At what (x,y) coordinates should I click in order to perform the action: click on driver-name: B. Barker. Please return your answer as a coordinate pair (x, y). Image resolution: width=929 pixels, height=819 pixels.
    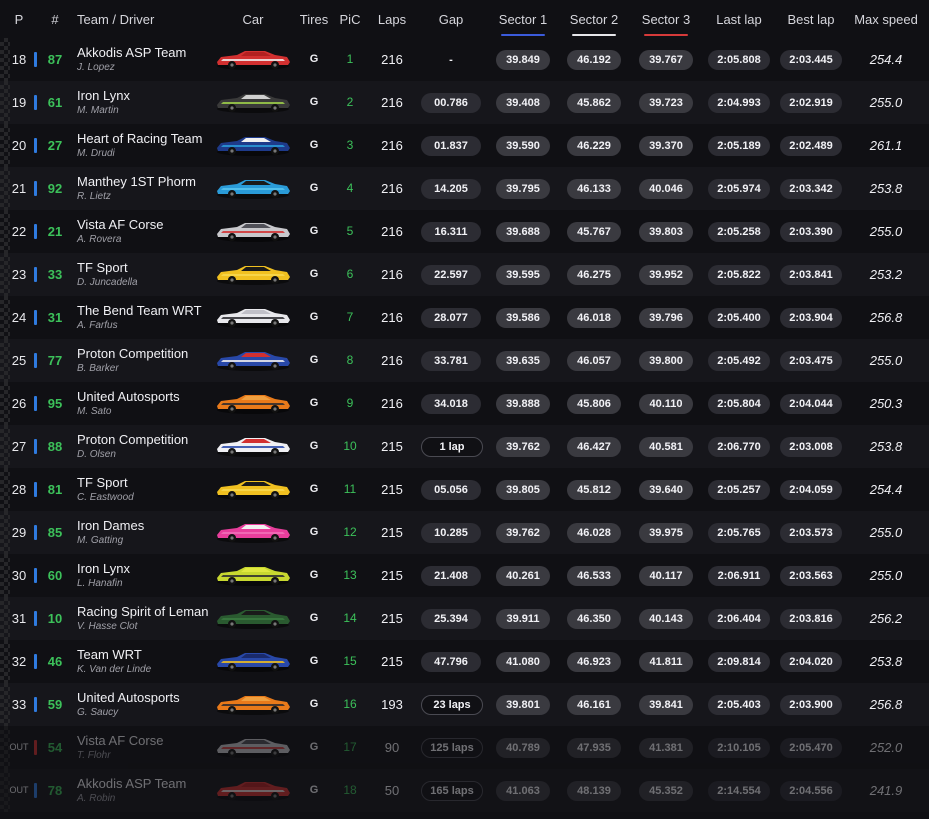
    Looking at the image, I should click on (98, 368).